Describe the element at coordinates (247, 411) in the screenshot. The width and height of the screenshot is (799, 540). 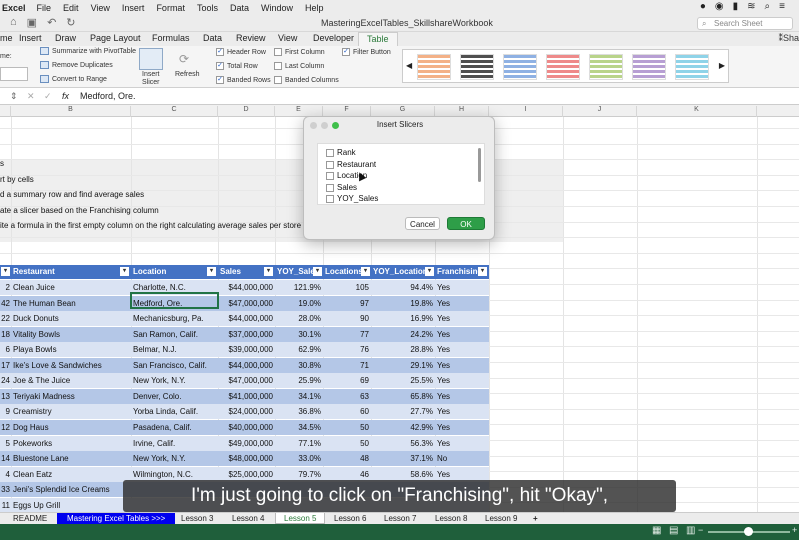
I see `table-cell: $24,000,000` at that location.